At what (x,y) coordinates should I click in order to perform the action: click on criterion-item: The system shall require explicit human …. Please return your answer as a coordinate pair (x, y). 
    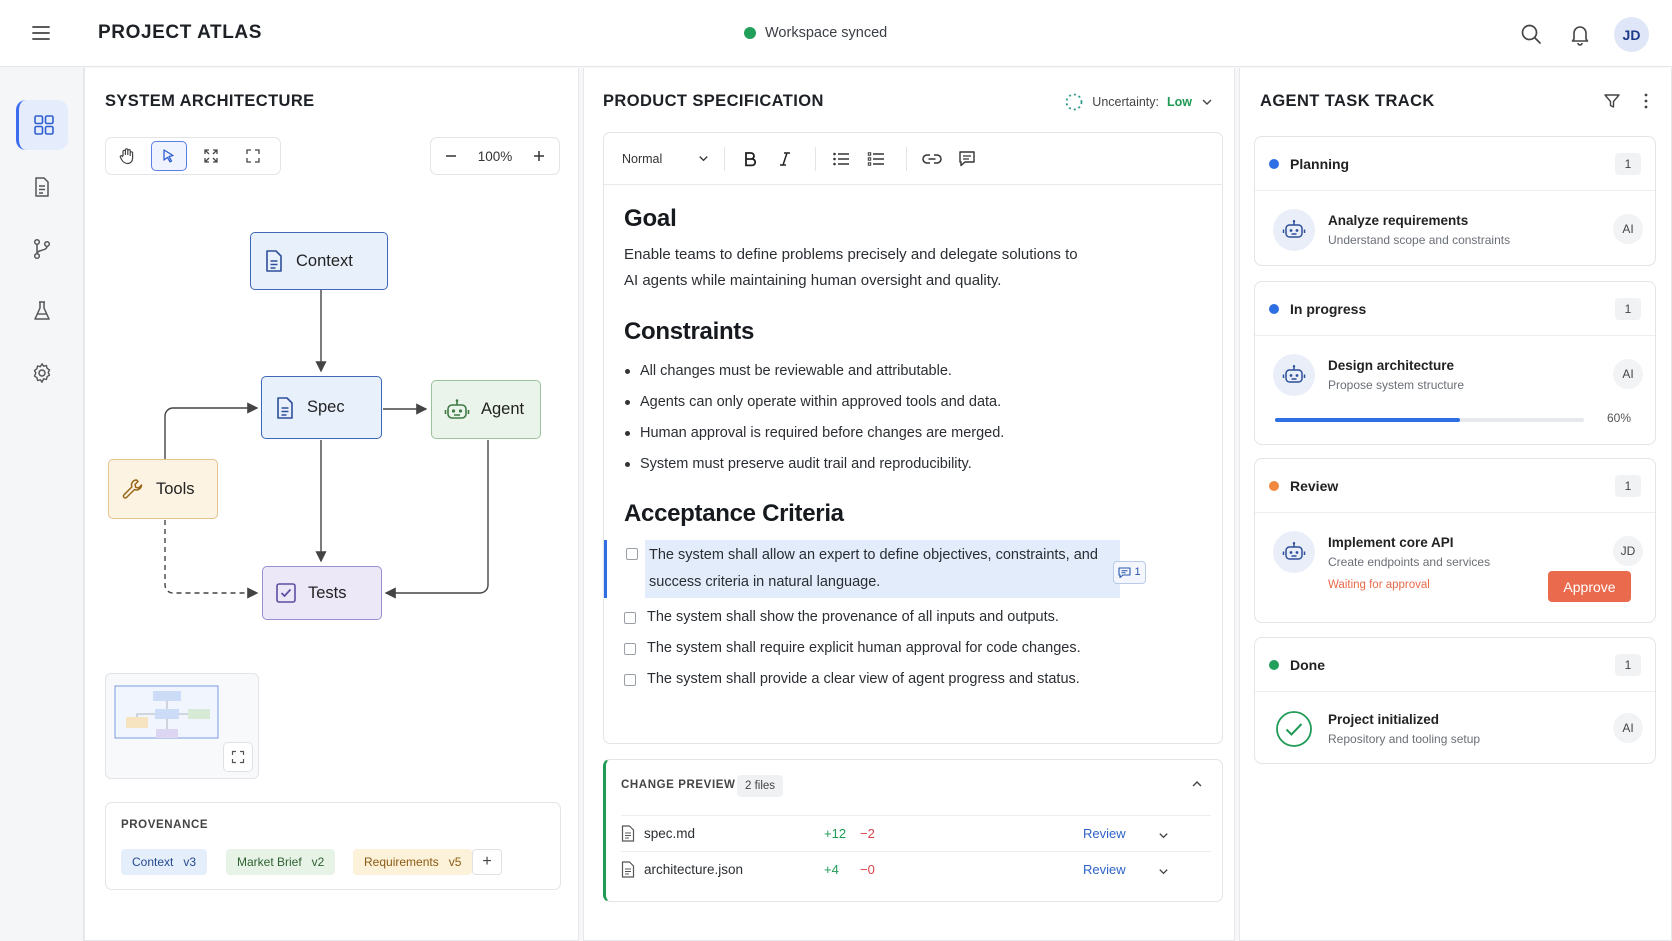
    Looking at the image, I should click on (919, 648).